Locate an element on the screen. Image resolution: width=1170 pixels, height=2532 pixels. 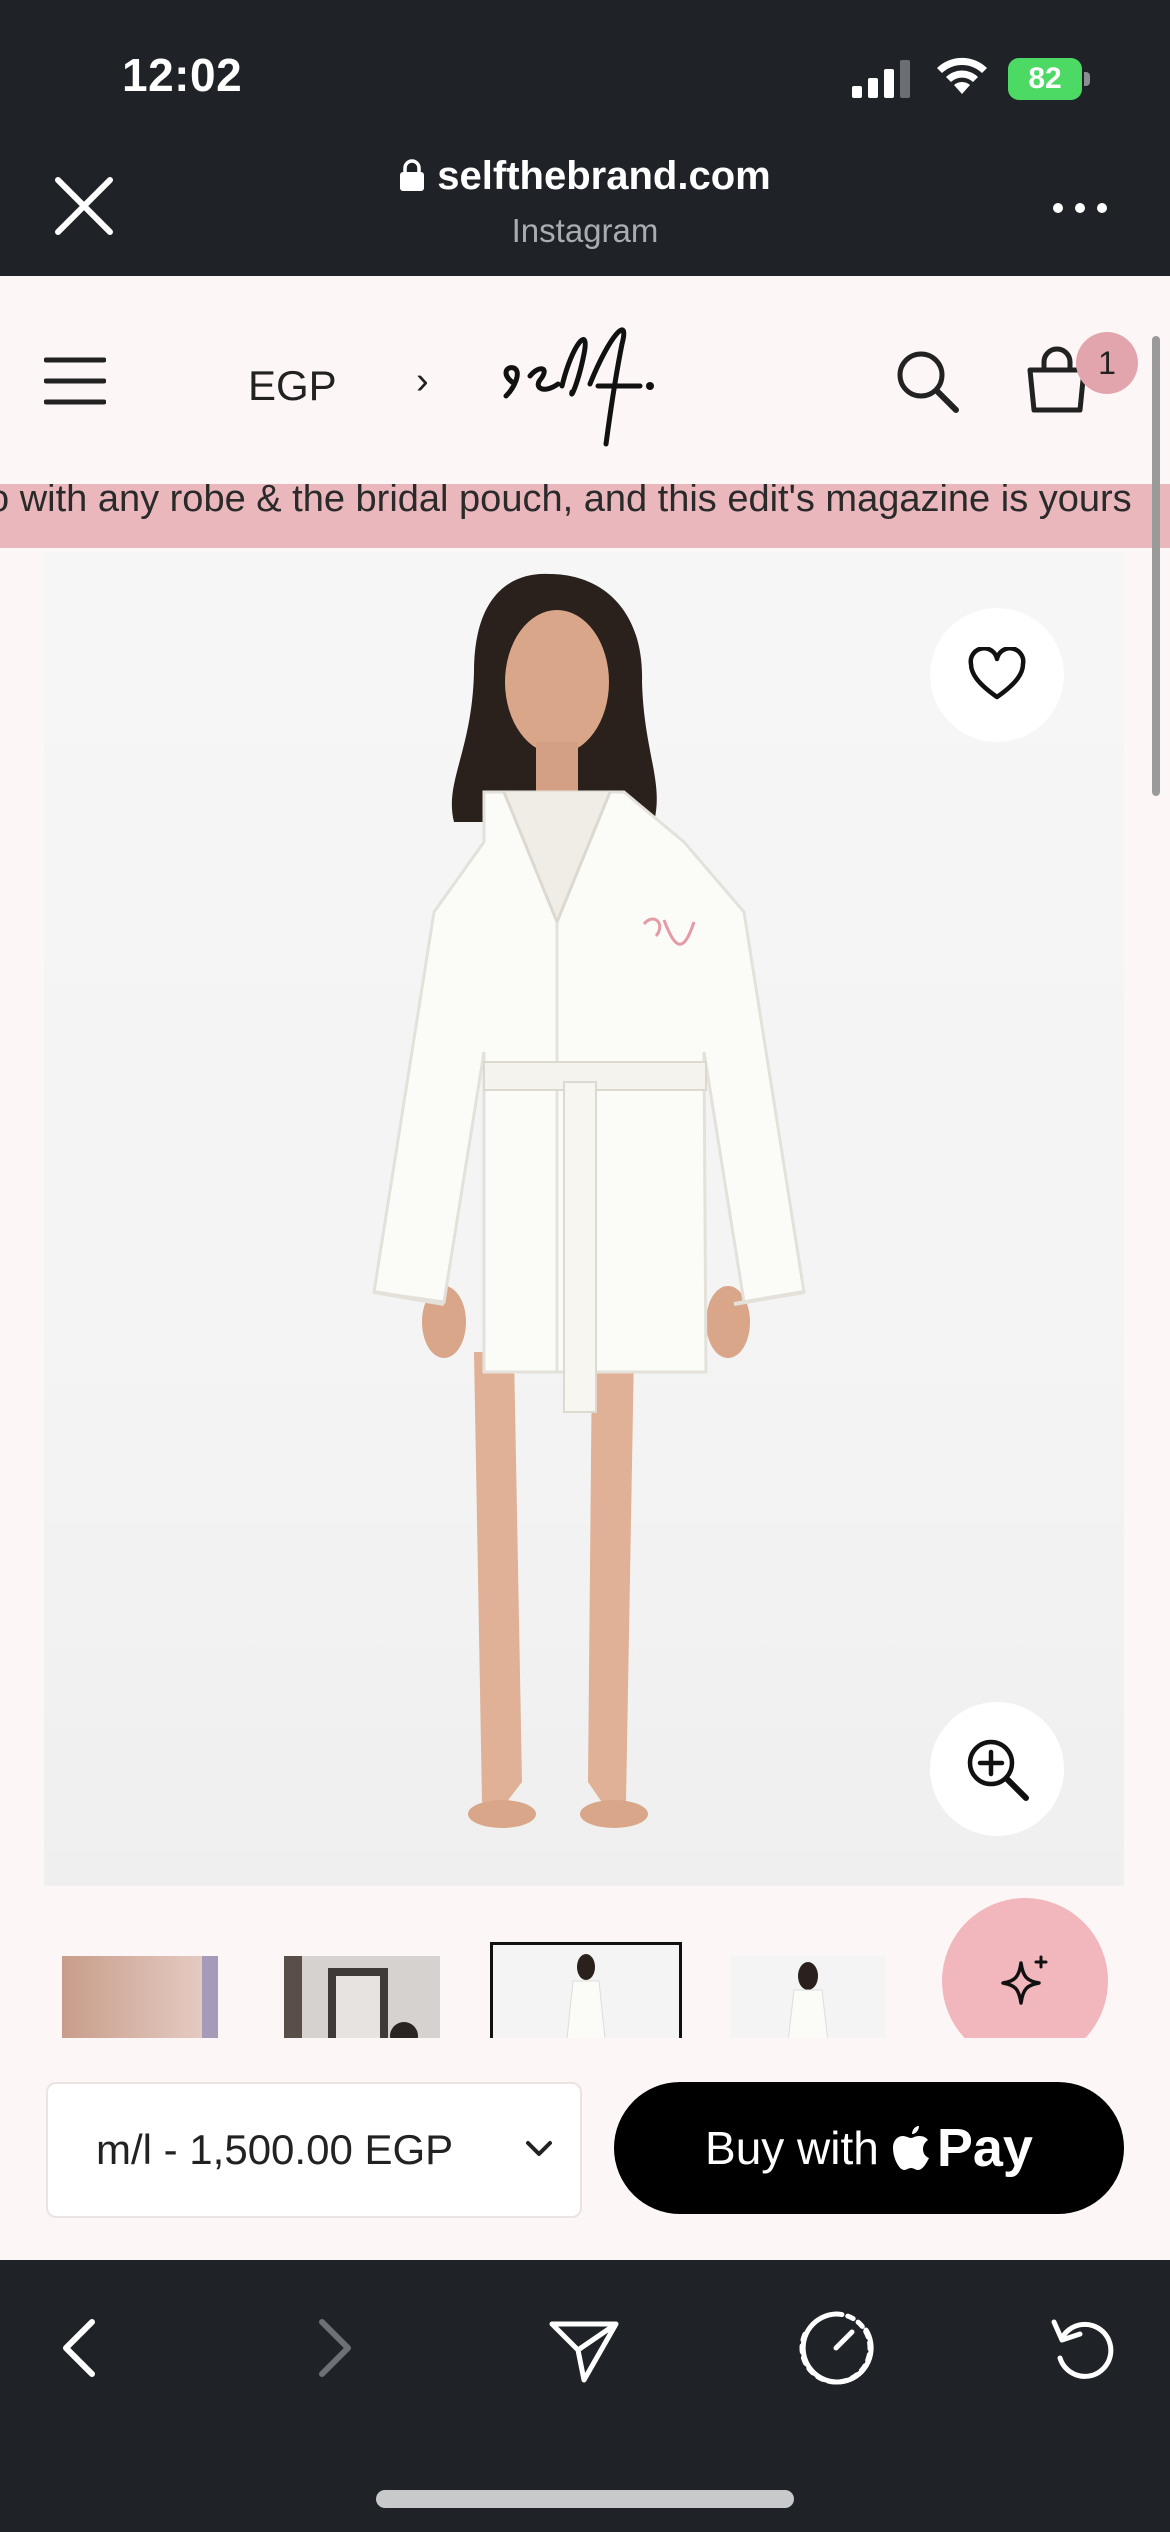
favorite-button is located at coordinates (997, 675).